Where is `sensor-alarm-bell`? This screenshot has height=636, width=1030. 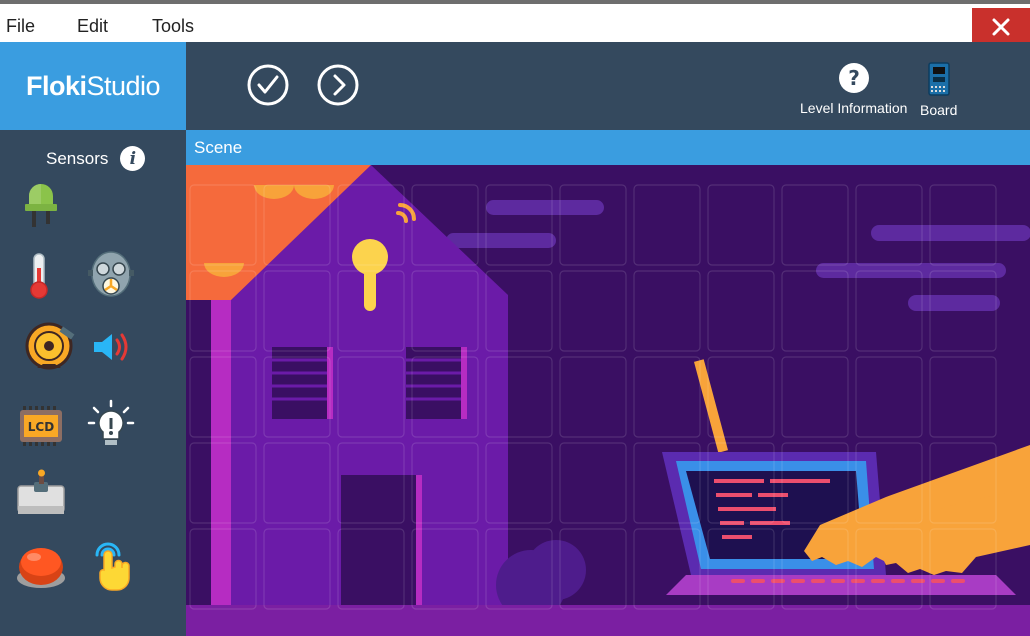 sensor-alarm-bell is located at coordinates (49, 347).